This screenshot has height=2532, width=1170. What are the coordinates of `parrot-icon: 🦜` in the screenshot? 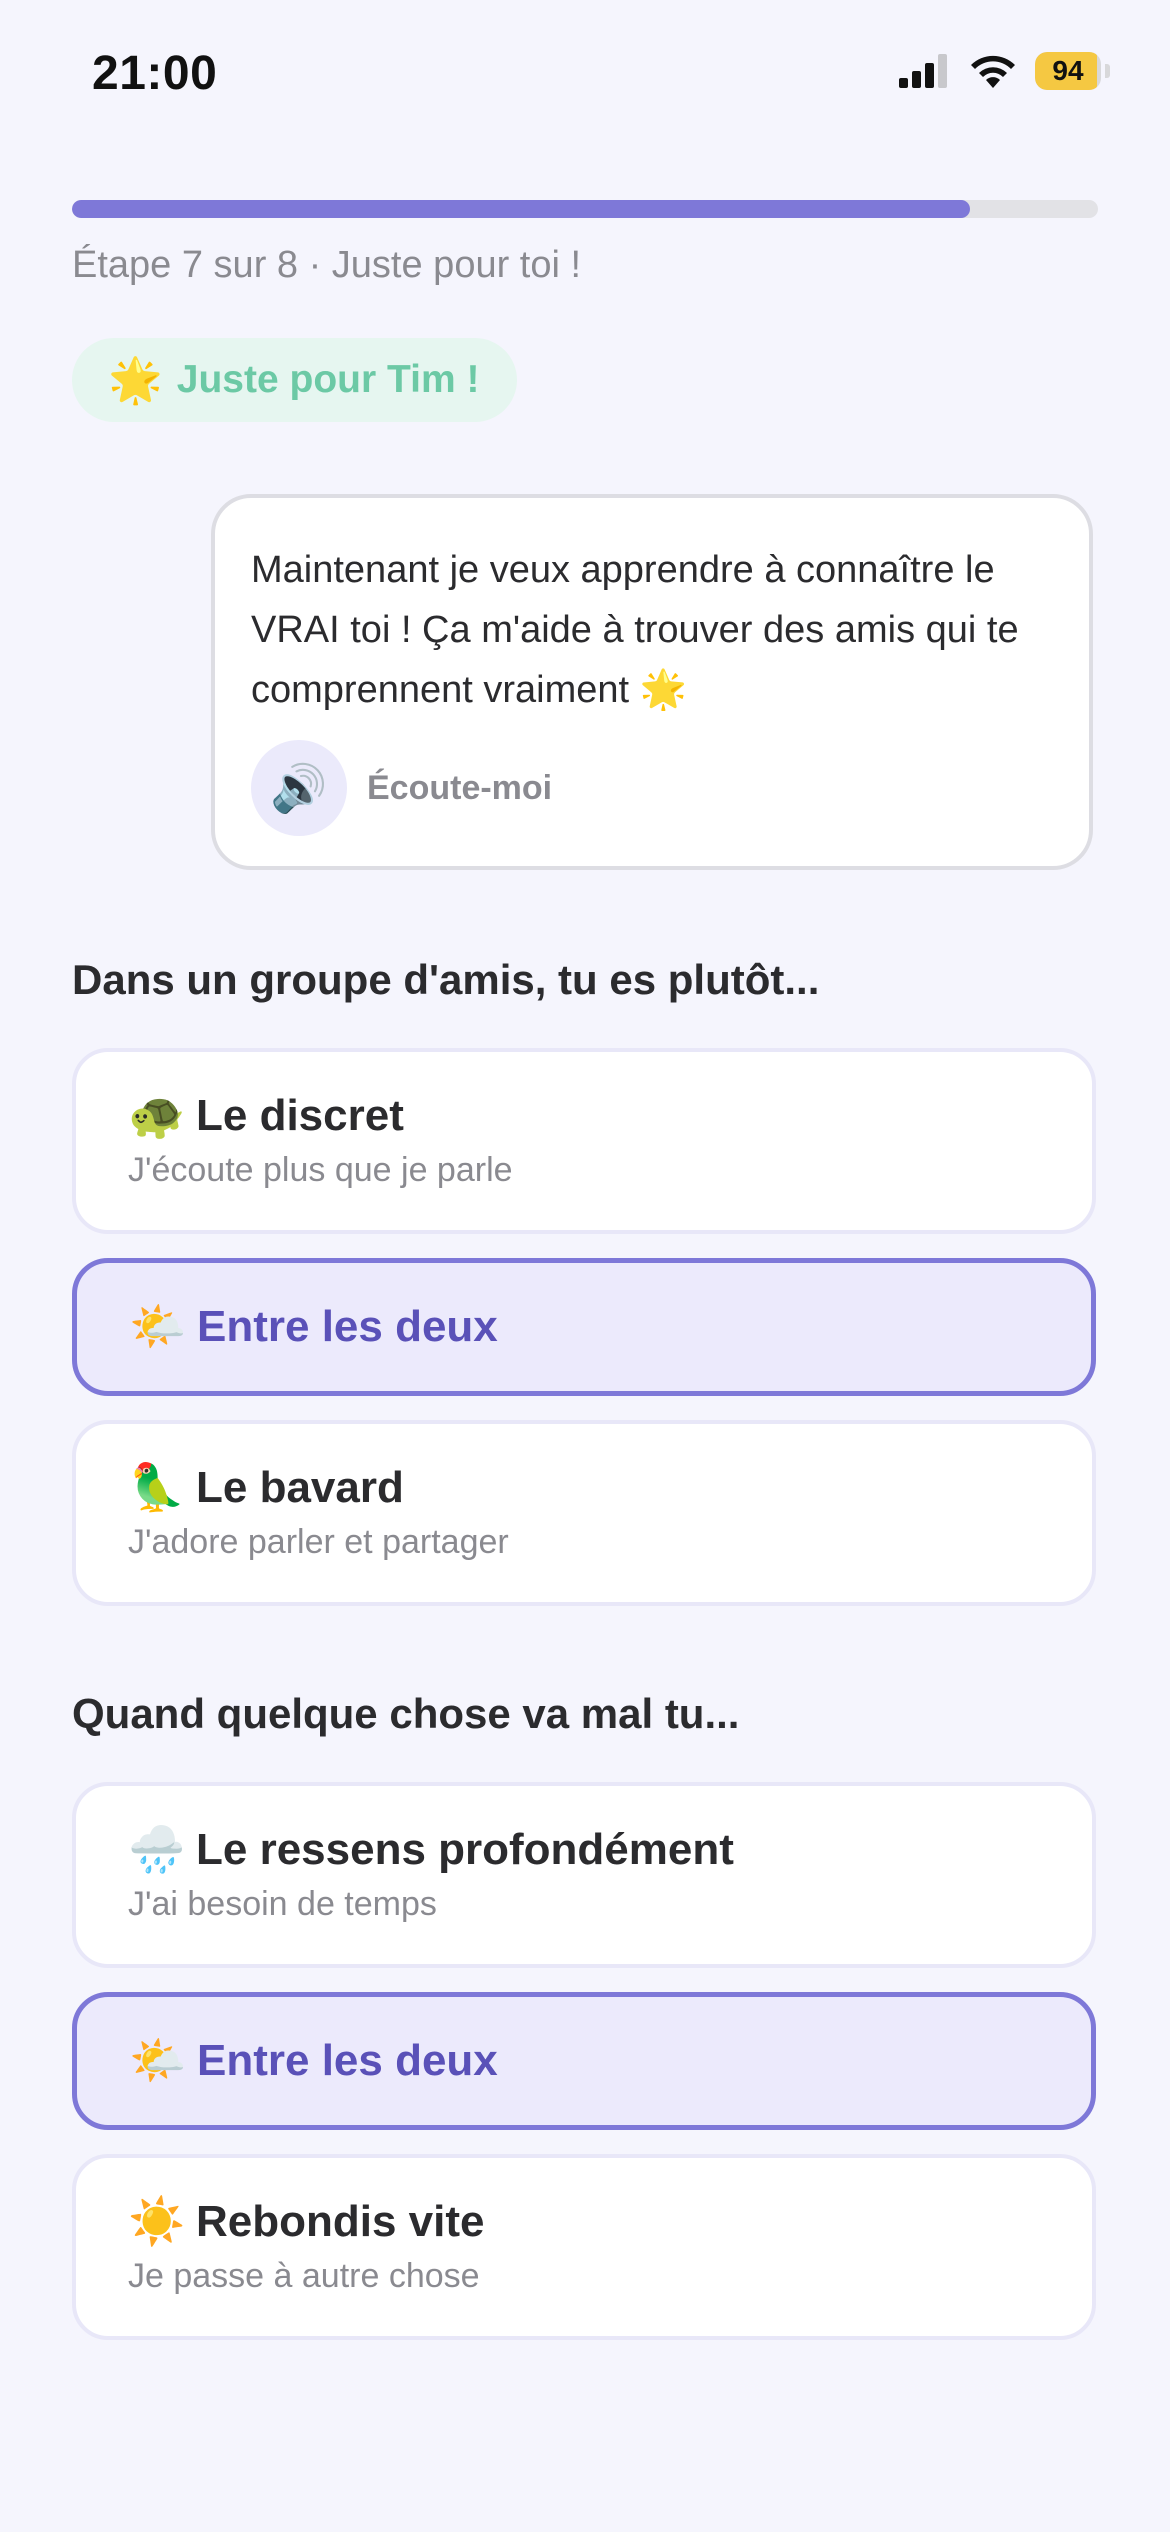 It's located at (157, 1487).